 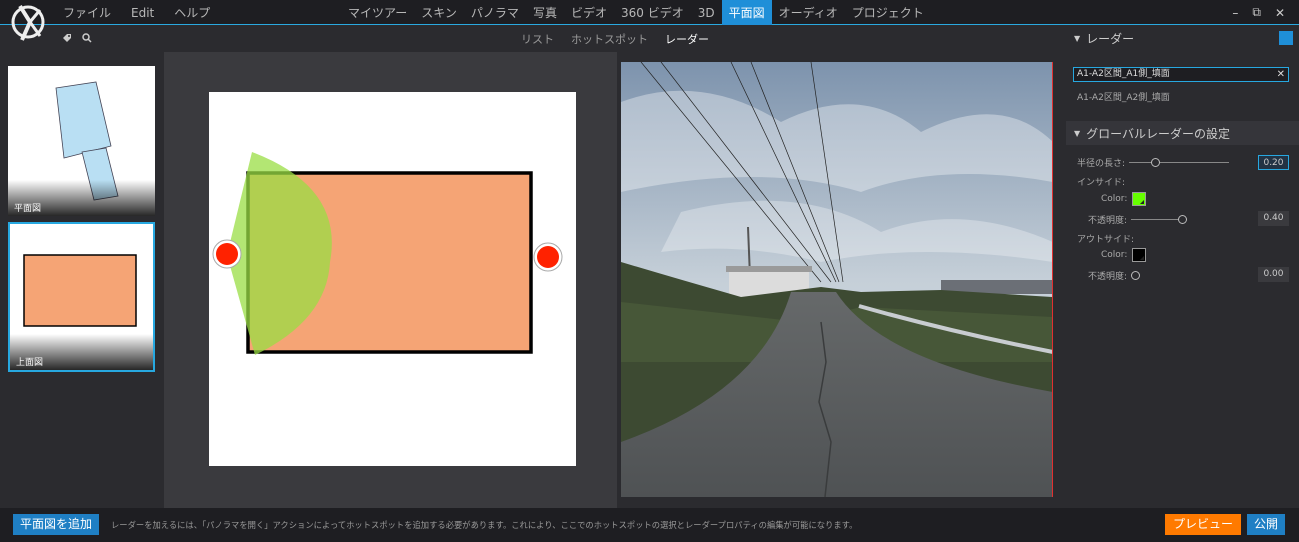 I want to click on inside-opacity-value: 0.40, so click(x=1273, y=218).